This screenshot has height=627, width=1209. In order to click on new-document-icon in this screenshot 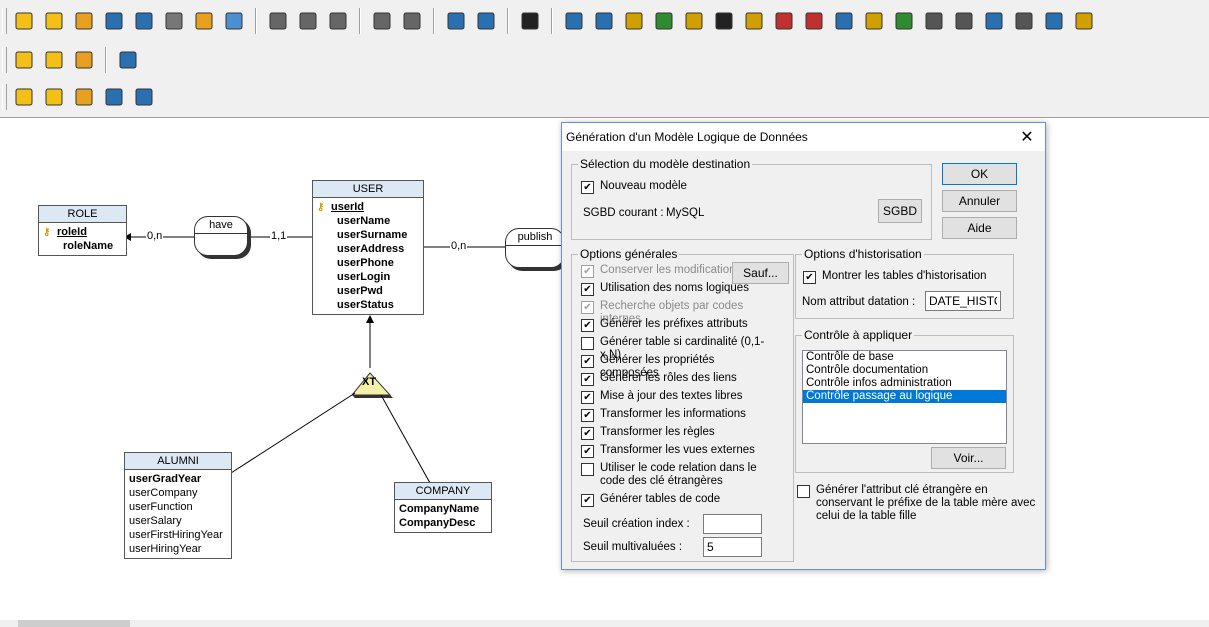, I will do `click(24, 21)`.